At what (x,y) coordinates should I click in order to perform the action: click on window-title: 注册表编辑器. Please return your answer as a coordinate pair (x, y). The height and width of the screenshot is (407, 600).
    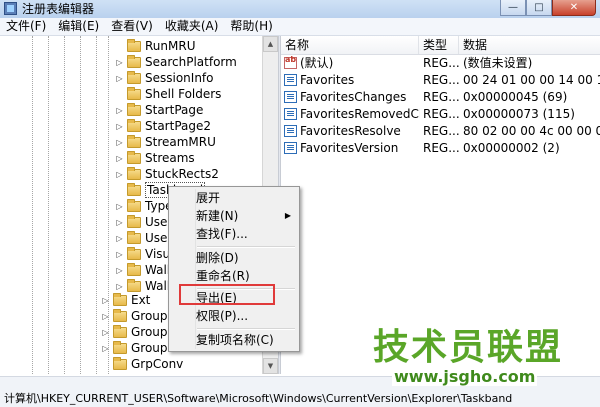
    Looking at the image, I should click on (58, 9).